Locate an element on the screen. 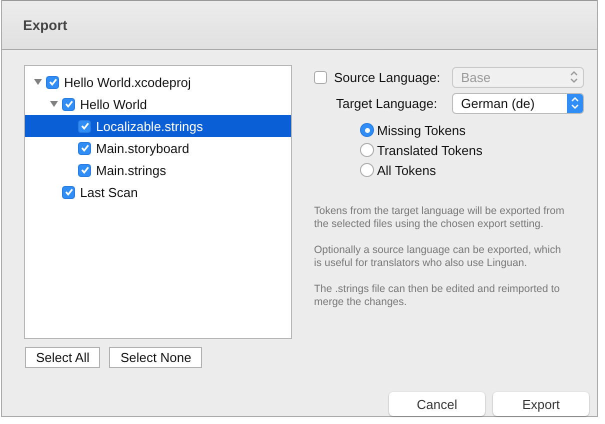 The width and height of the screenshot is (605, 424). tree-row: Main.strings is located at coordinates (158, 170).